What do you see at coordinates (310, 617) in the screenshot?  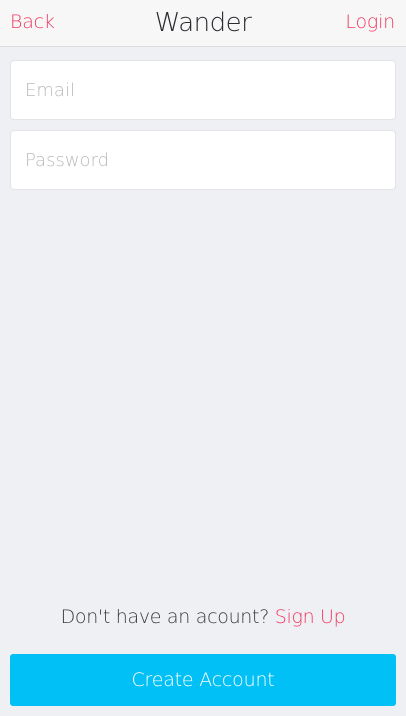 I see `sign-up-link: Sign Up` at bounding box center [310, 617].